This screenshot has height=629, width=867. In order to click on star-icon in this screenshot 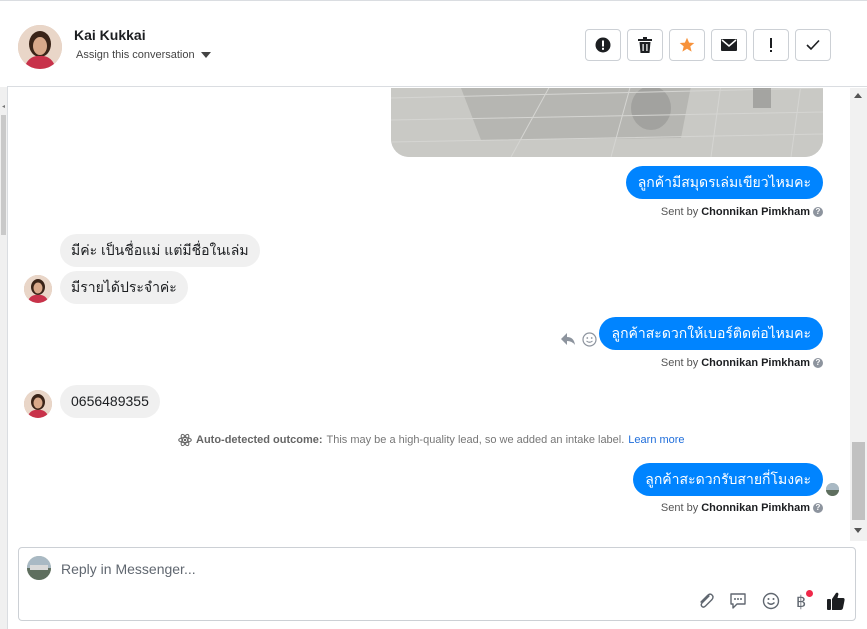, I will do `click(687, 44)`.